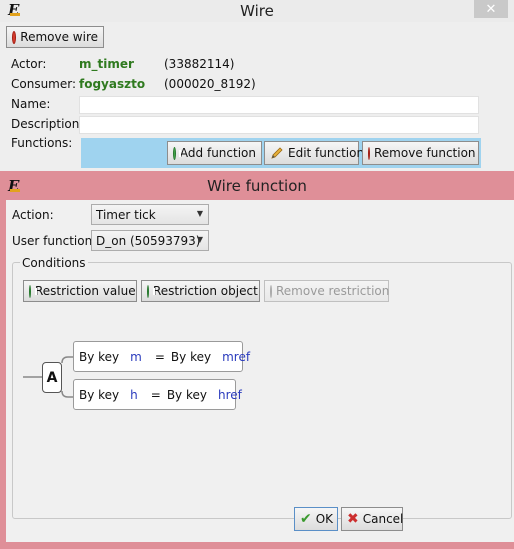 The image size is (514, 549). Describe the element at coordinates (31, 104) in the screenshot. I see `name-label: Name:` at that location.